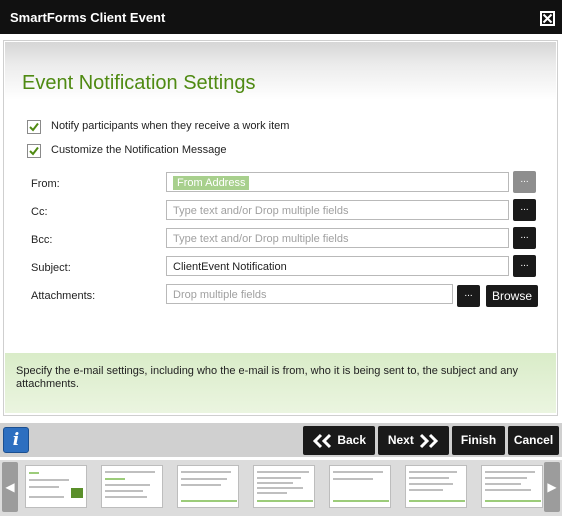 The width and height of the screenshot is (562, 516). What do you see at coordinates (400, 440) in the screenshot?
I see `next-label: Next` at bounding box center [400, 440].